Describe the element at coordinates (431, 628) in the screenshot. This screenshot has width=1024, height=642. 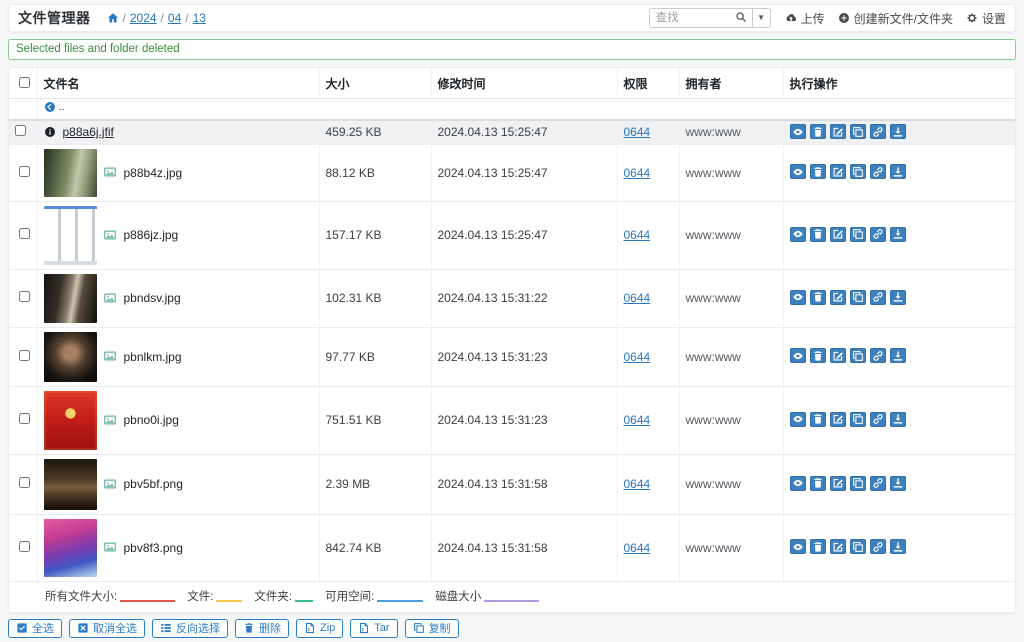
I see `toolbar-button-复制: 复制` at that location.